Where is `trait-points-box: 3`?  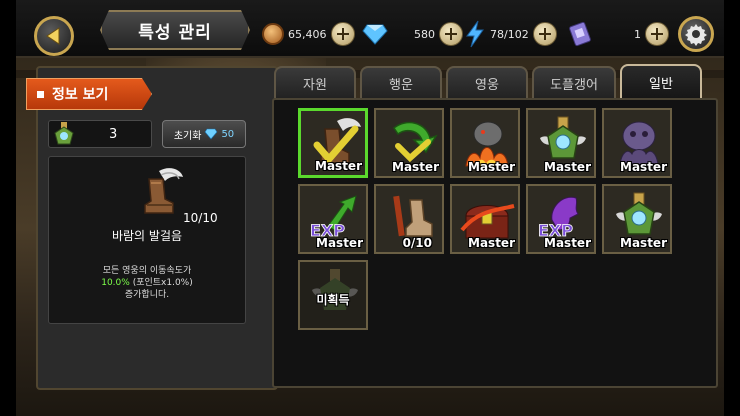 trait-points-box: 3 is located at coordinates (100, 134).